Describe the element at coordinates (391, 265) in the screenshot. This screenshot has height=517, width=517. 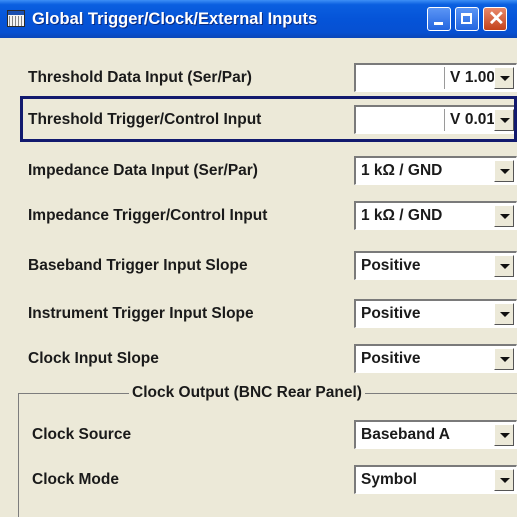
I see `baseband-trigger-slope-value: Positive` at that location.